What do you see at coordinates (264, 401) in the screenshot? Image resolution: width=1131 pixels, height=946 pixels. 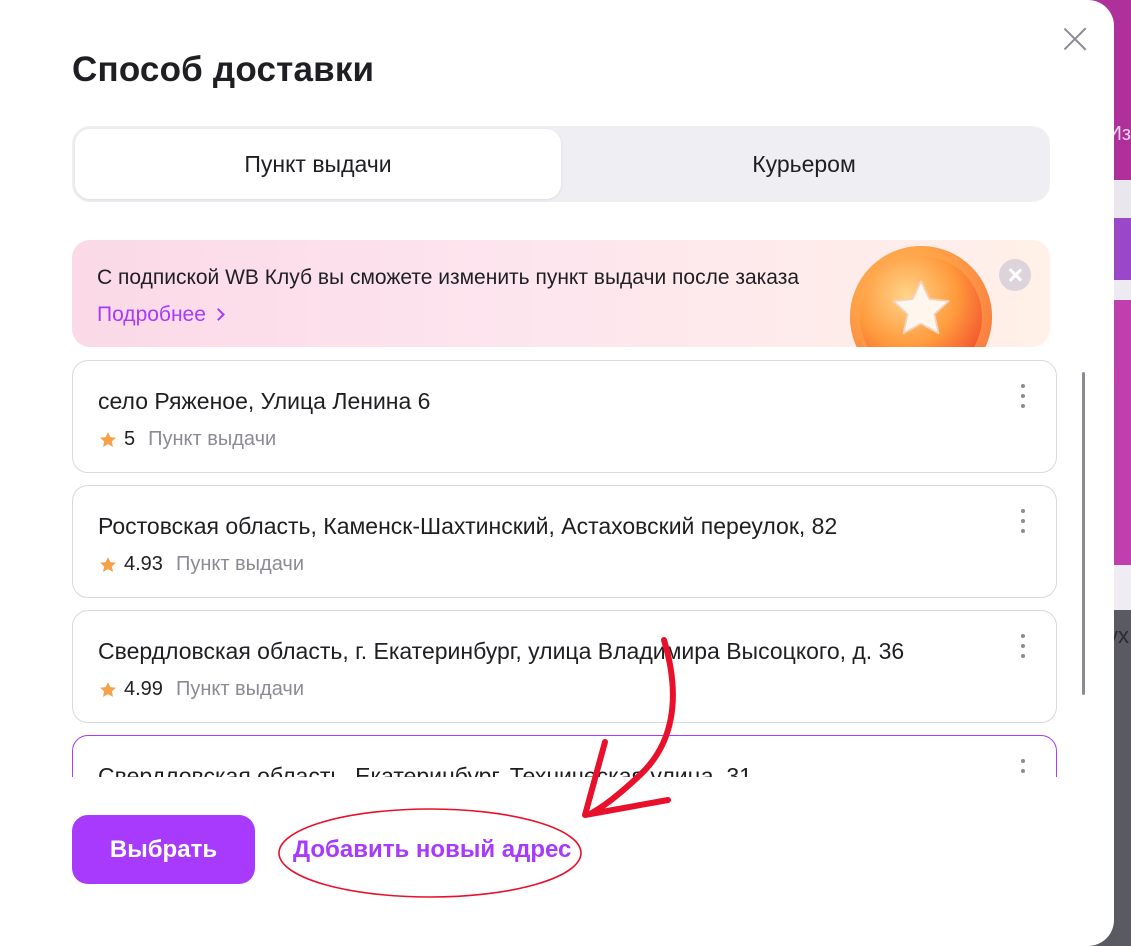 I see `pickup-point-address: село Ряженое, Улица Ленина 6` at bounding box center [264, 401].